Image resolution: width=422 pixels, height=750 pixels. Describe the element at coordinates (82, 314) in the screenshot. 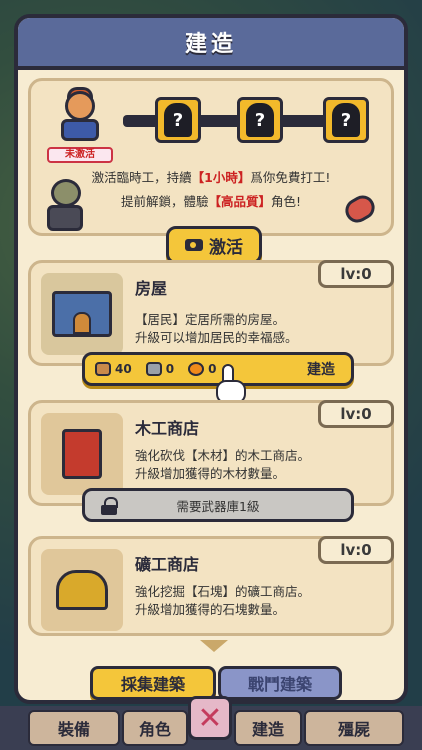

I see `house-icon` at that location.